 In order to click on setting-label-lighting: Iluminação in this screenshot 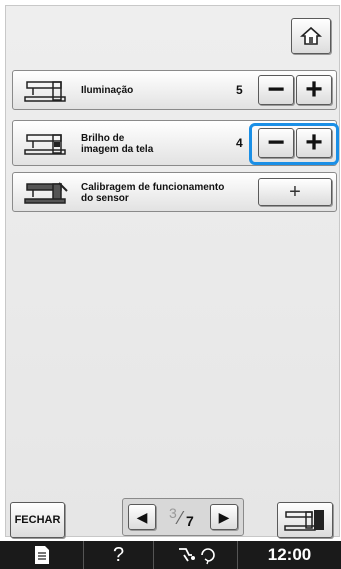, I will do `click(107, 90)`.